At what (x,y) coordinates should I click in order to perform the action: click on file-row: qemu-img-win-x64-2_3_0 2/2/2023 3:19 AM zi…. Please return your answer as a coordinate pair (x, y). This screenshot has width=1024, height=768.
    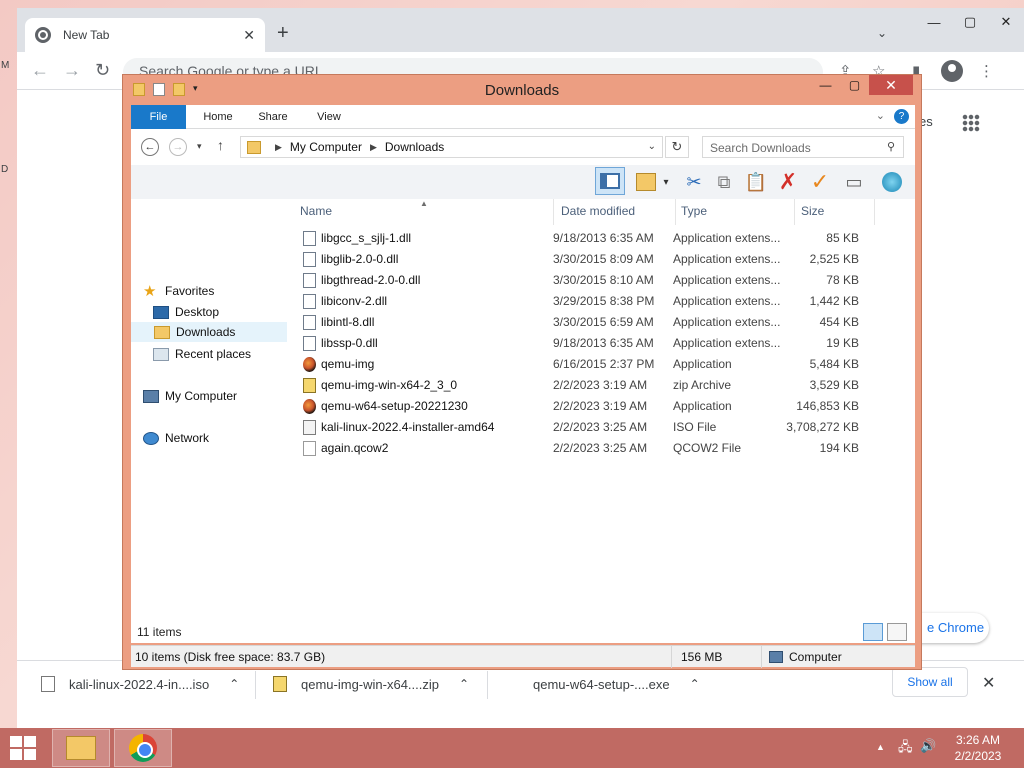
    Looking at the image, I should click on (586, 385).